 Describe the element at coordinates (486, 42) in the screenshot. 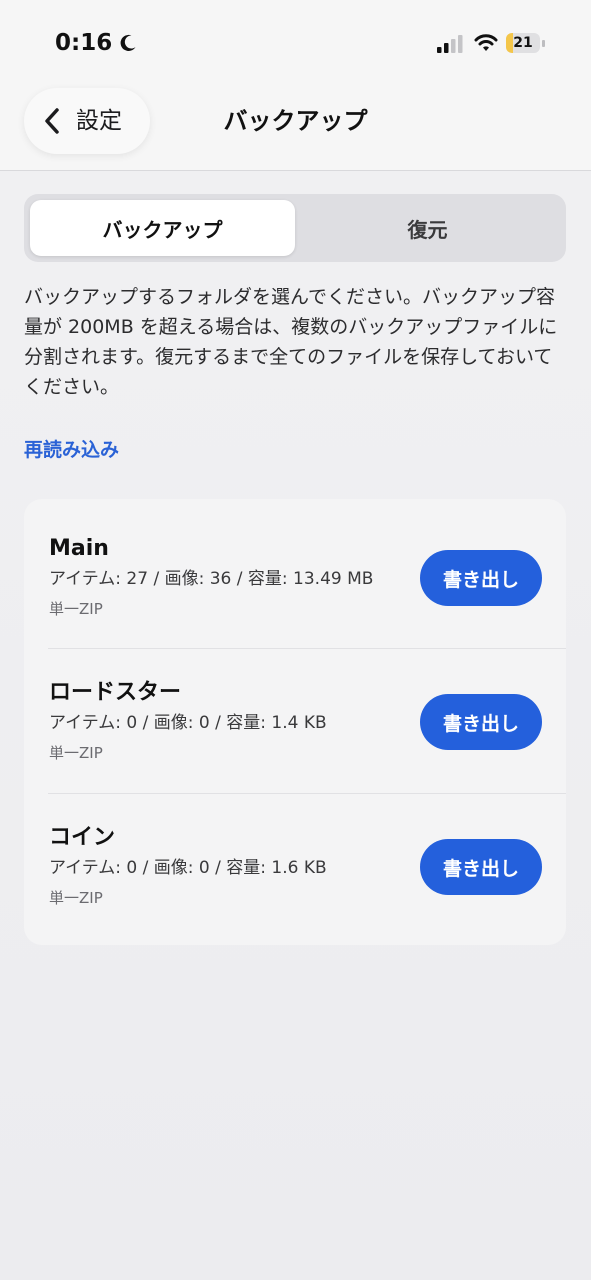

I see `wifi-icon` at that location.